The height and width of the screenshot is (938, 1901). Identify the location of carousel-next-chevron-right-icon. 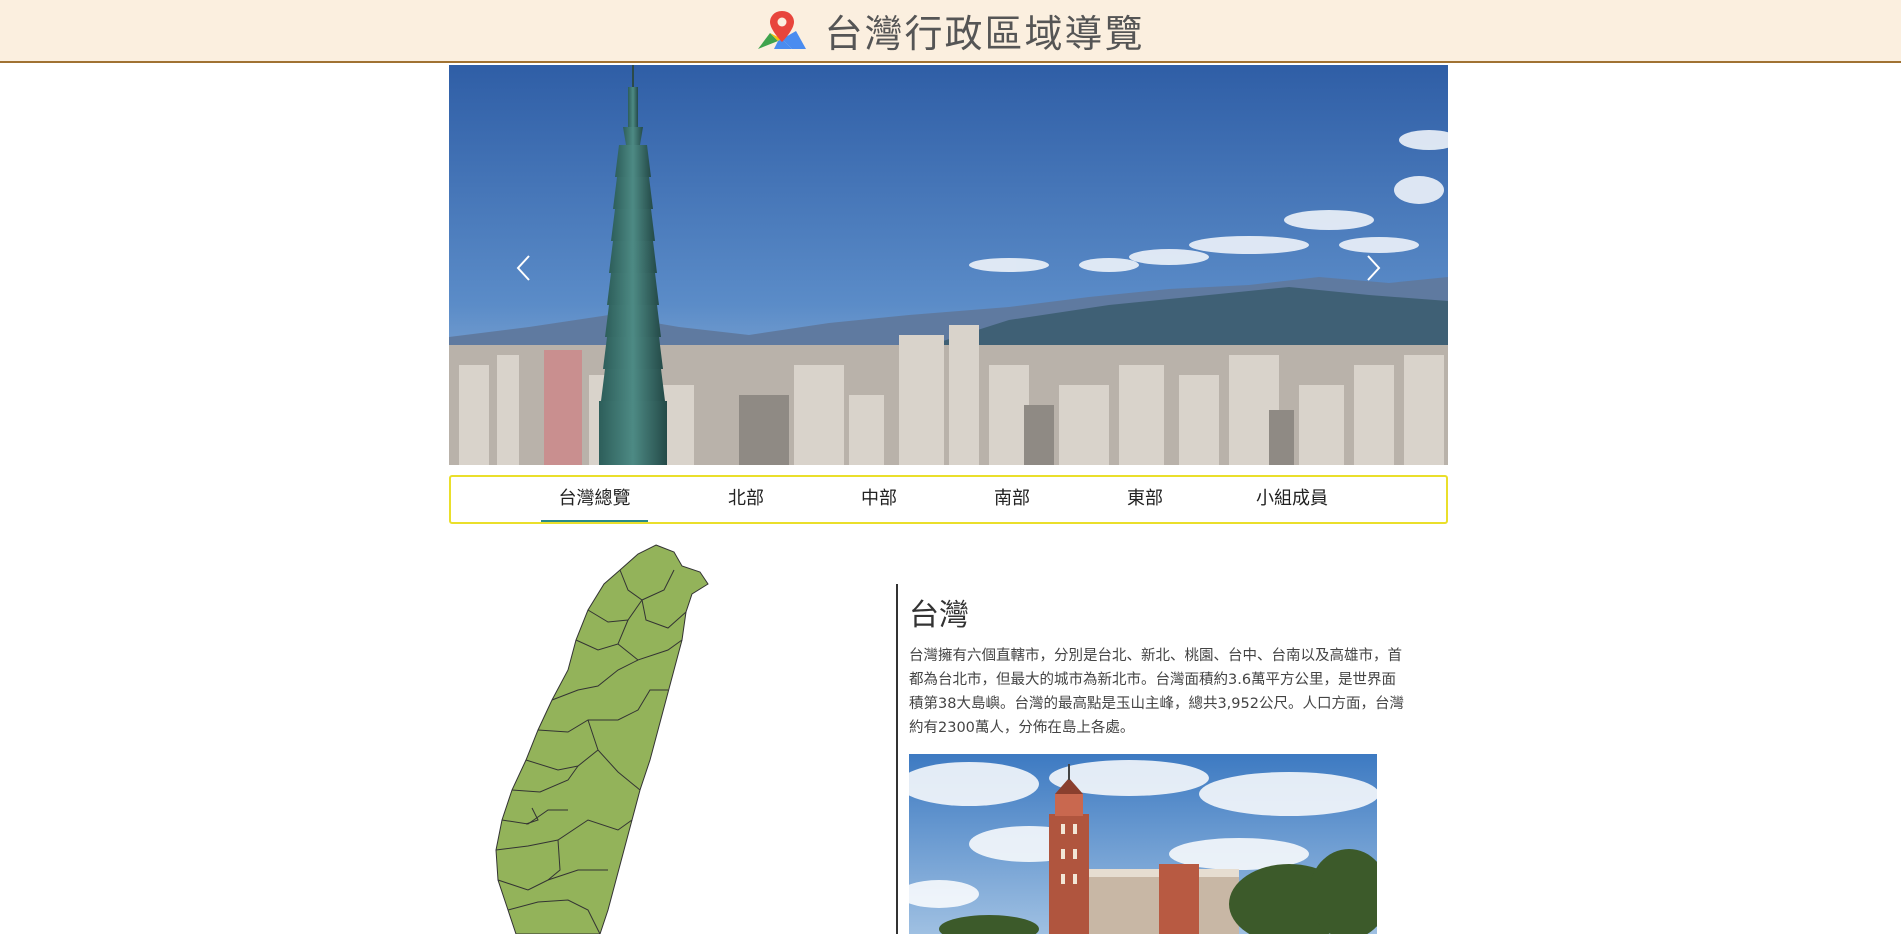
(1373, 268).